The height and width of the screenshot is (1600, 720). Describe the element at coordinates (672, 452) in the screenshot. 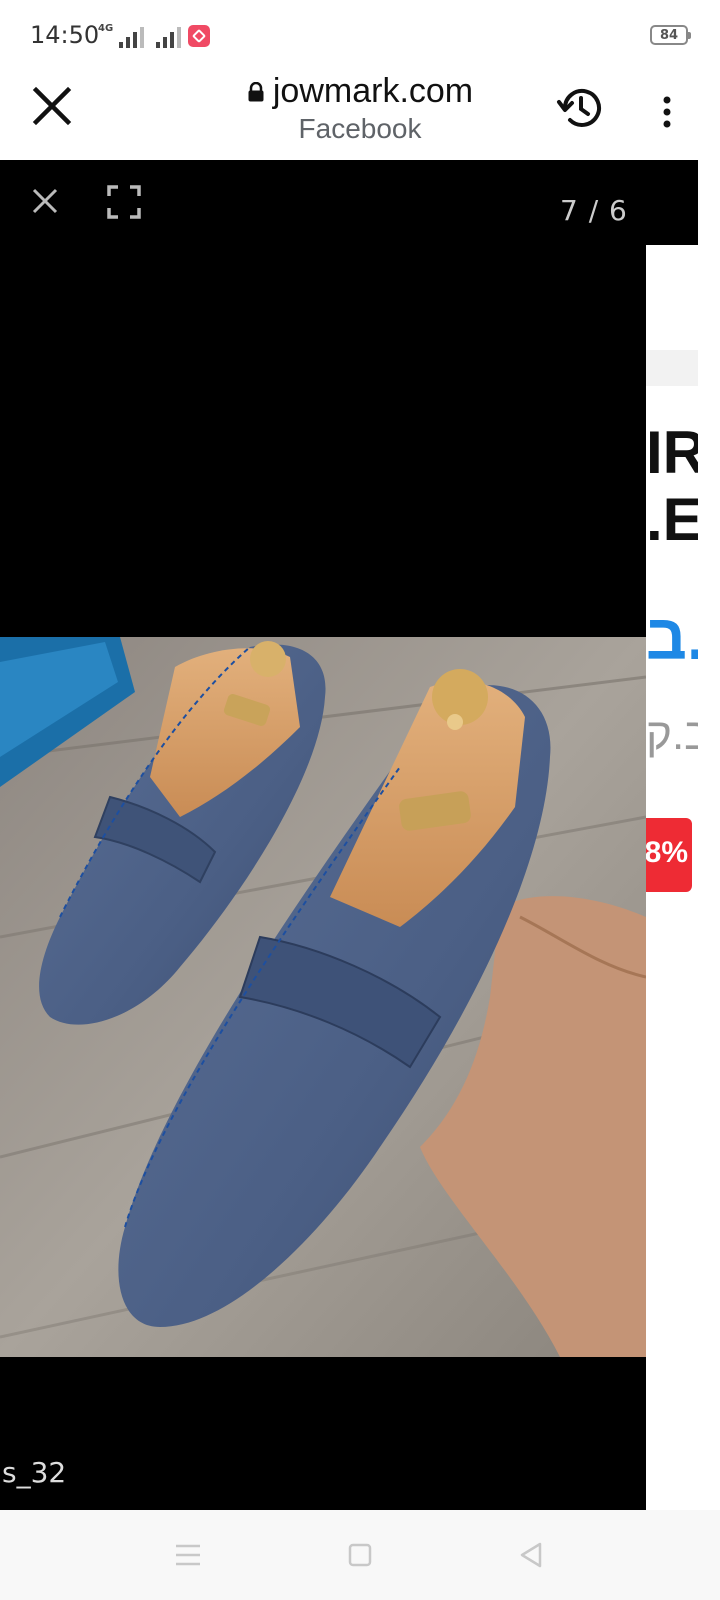

I see `background-heading-line1: IR` at that location.